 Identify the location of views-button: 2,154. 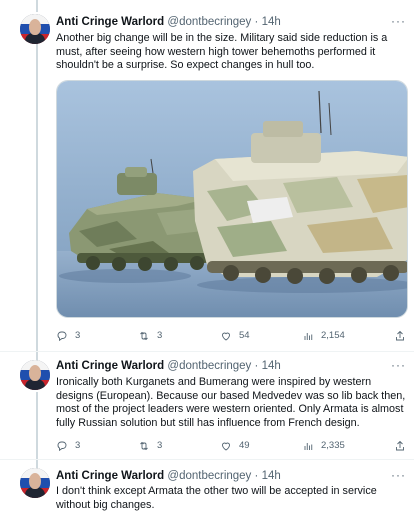
(323, 336).